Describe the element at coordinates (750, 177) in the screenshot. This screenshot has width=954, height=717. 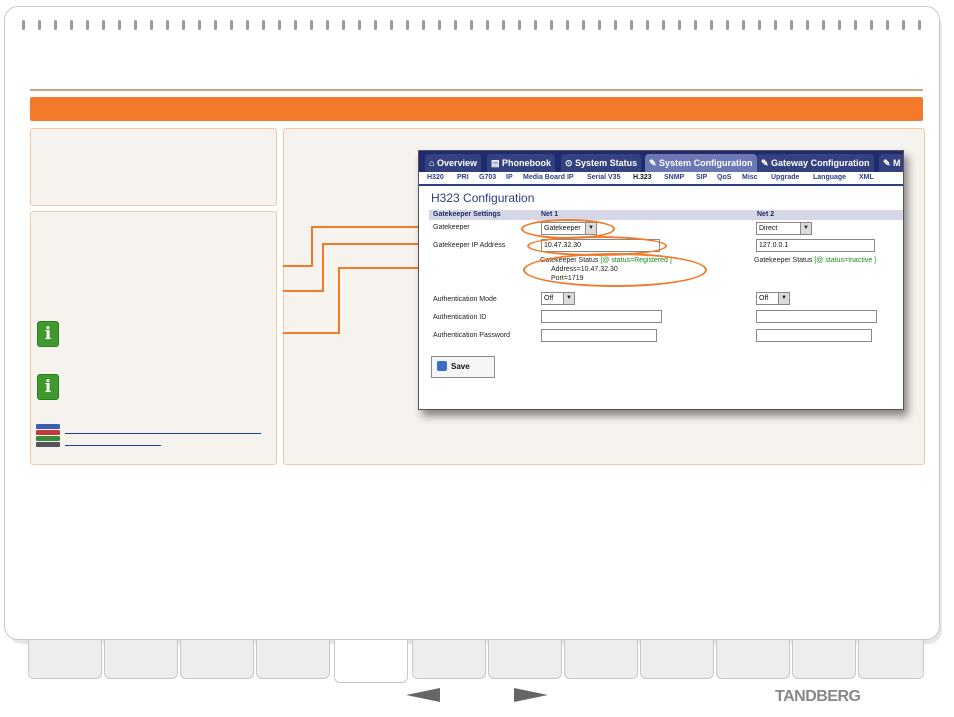
I see `sub-nav-misc: Misc` at that location.